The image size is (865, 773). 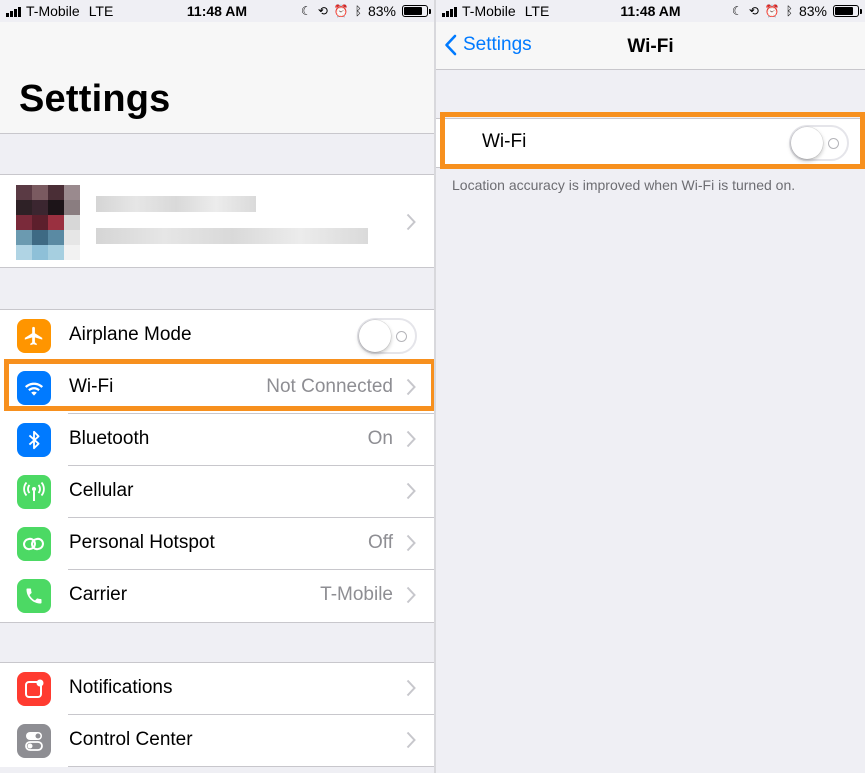 I want to click on bluetooth-row: Bluetooth On, so click(x=217, y=440).